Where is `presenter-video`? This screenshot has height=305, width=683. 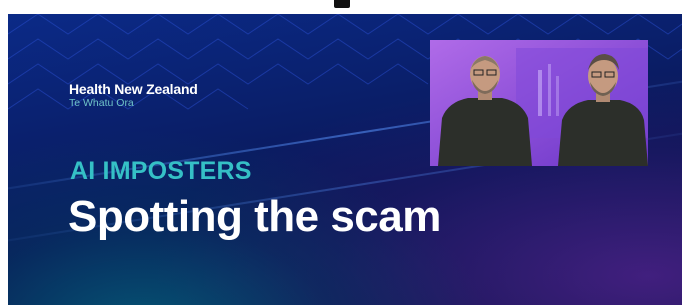 presenter-video is located at coordinates (539, 103).